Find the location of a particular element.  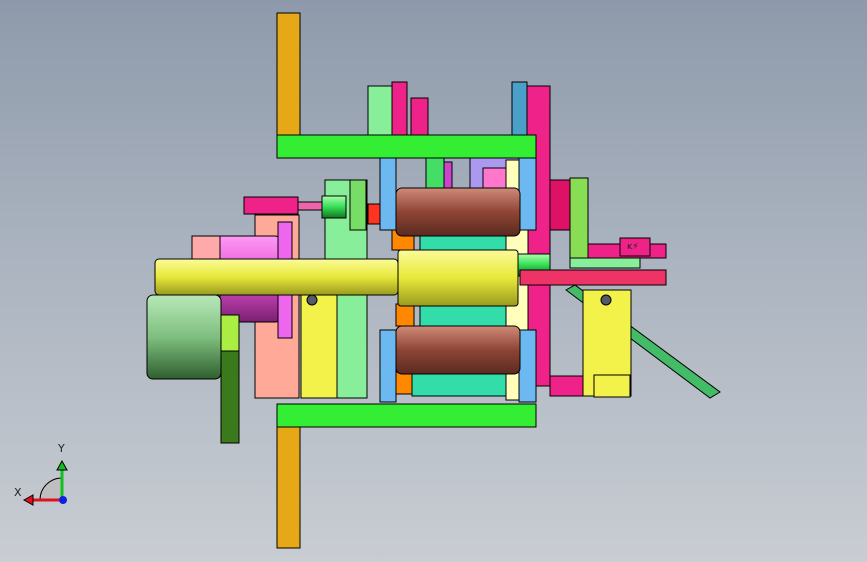

inner-teal-block-low is located at coordinates (465, 317).